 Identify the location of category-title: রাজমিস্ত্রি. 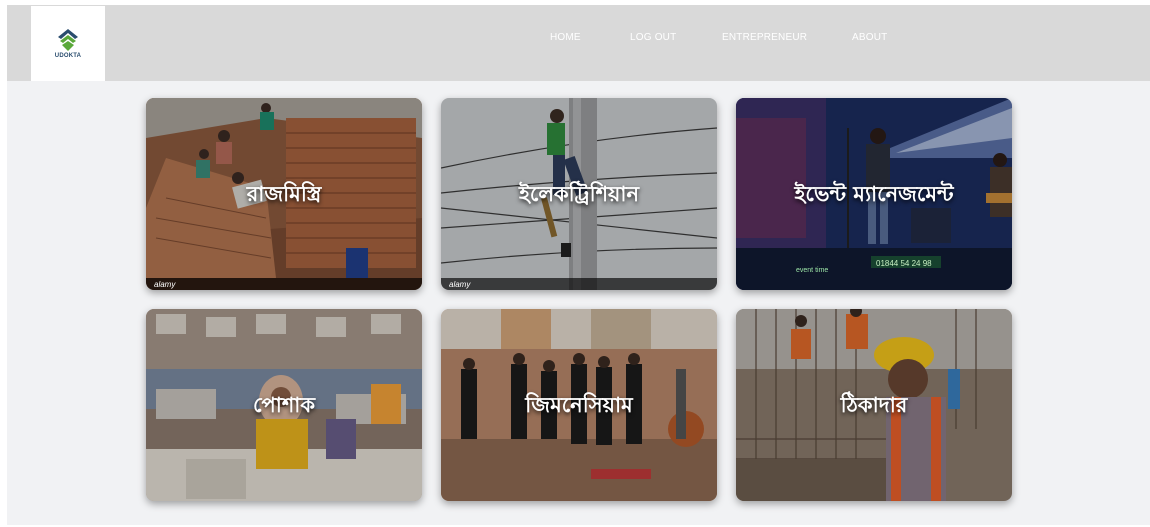
(284, 194).